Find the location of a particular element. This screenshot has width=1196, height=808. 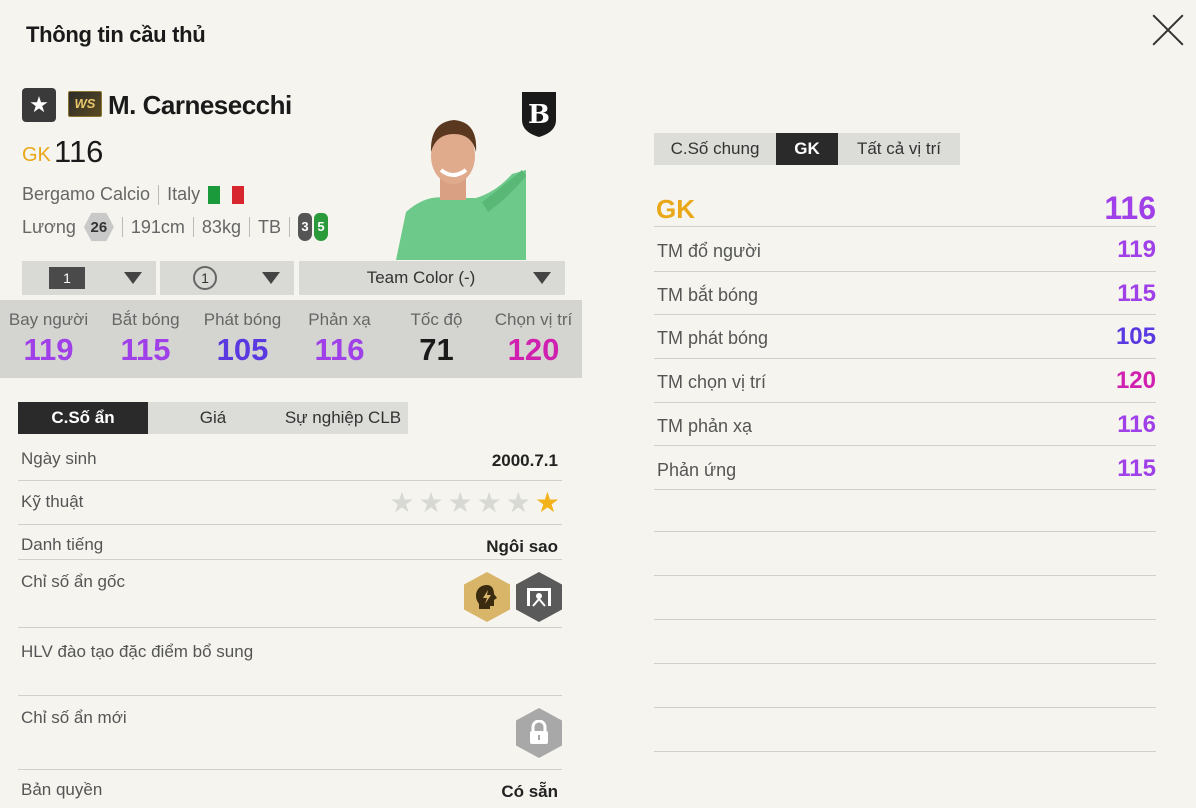

fame-label: Danh tiếng is located at coordinates (62, 544).